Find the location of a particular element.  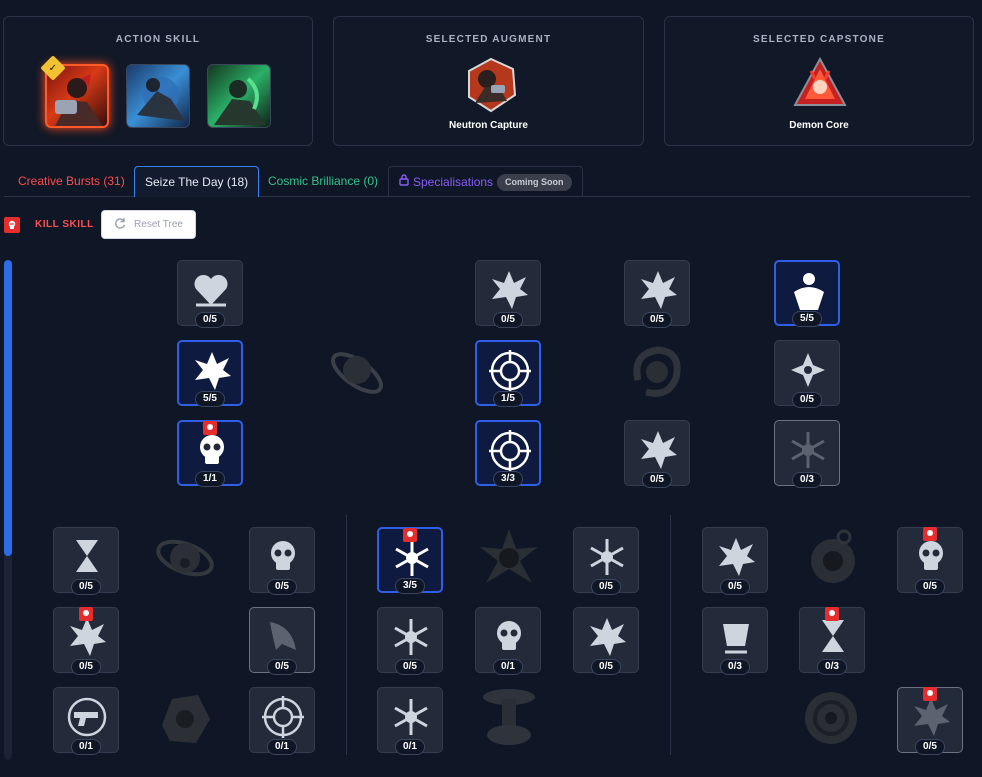

kill-skill-icon is located at coordinates (12, 225).